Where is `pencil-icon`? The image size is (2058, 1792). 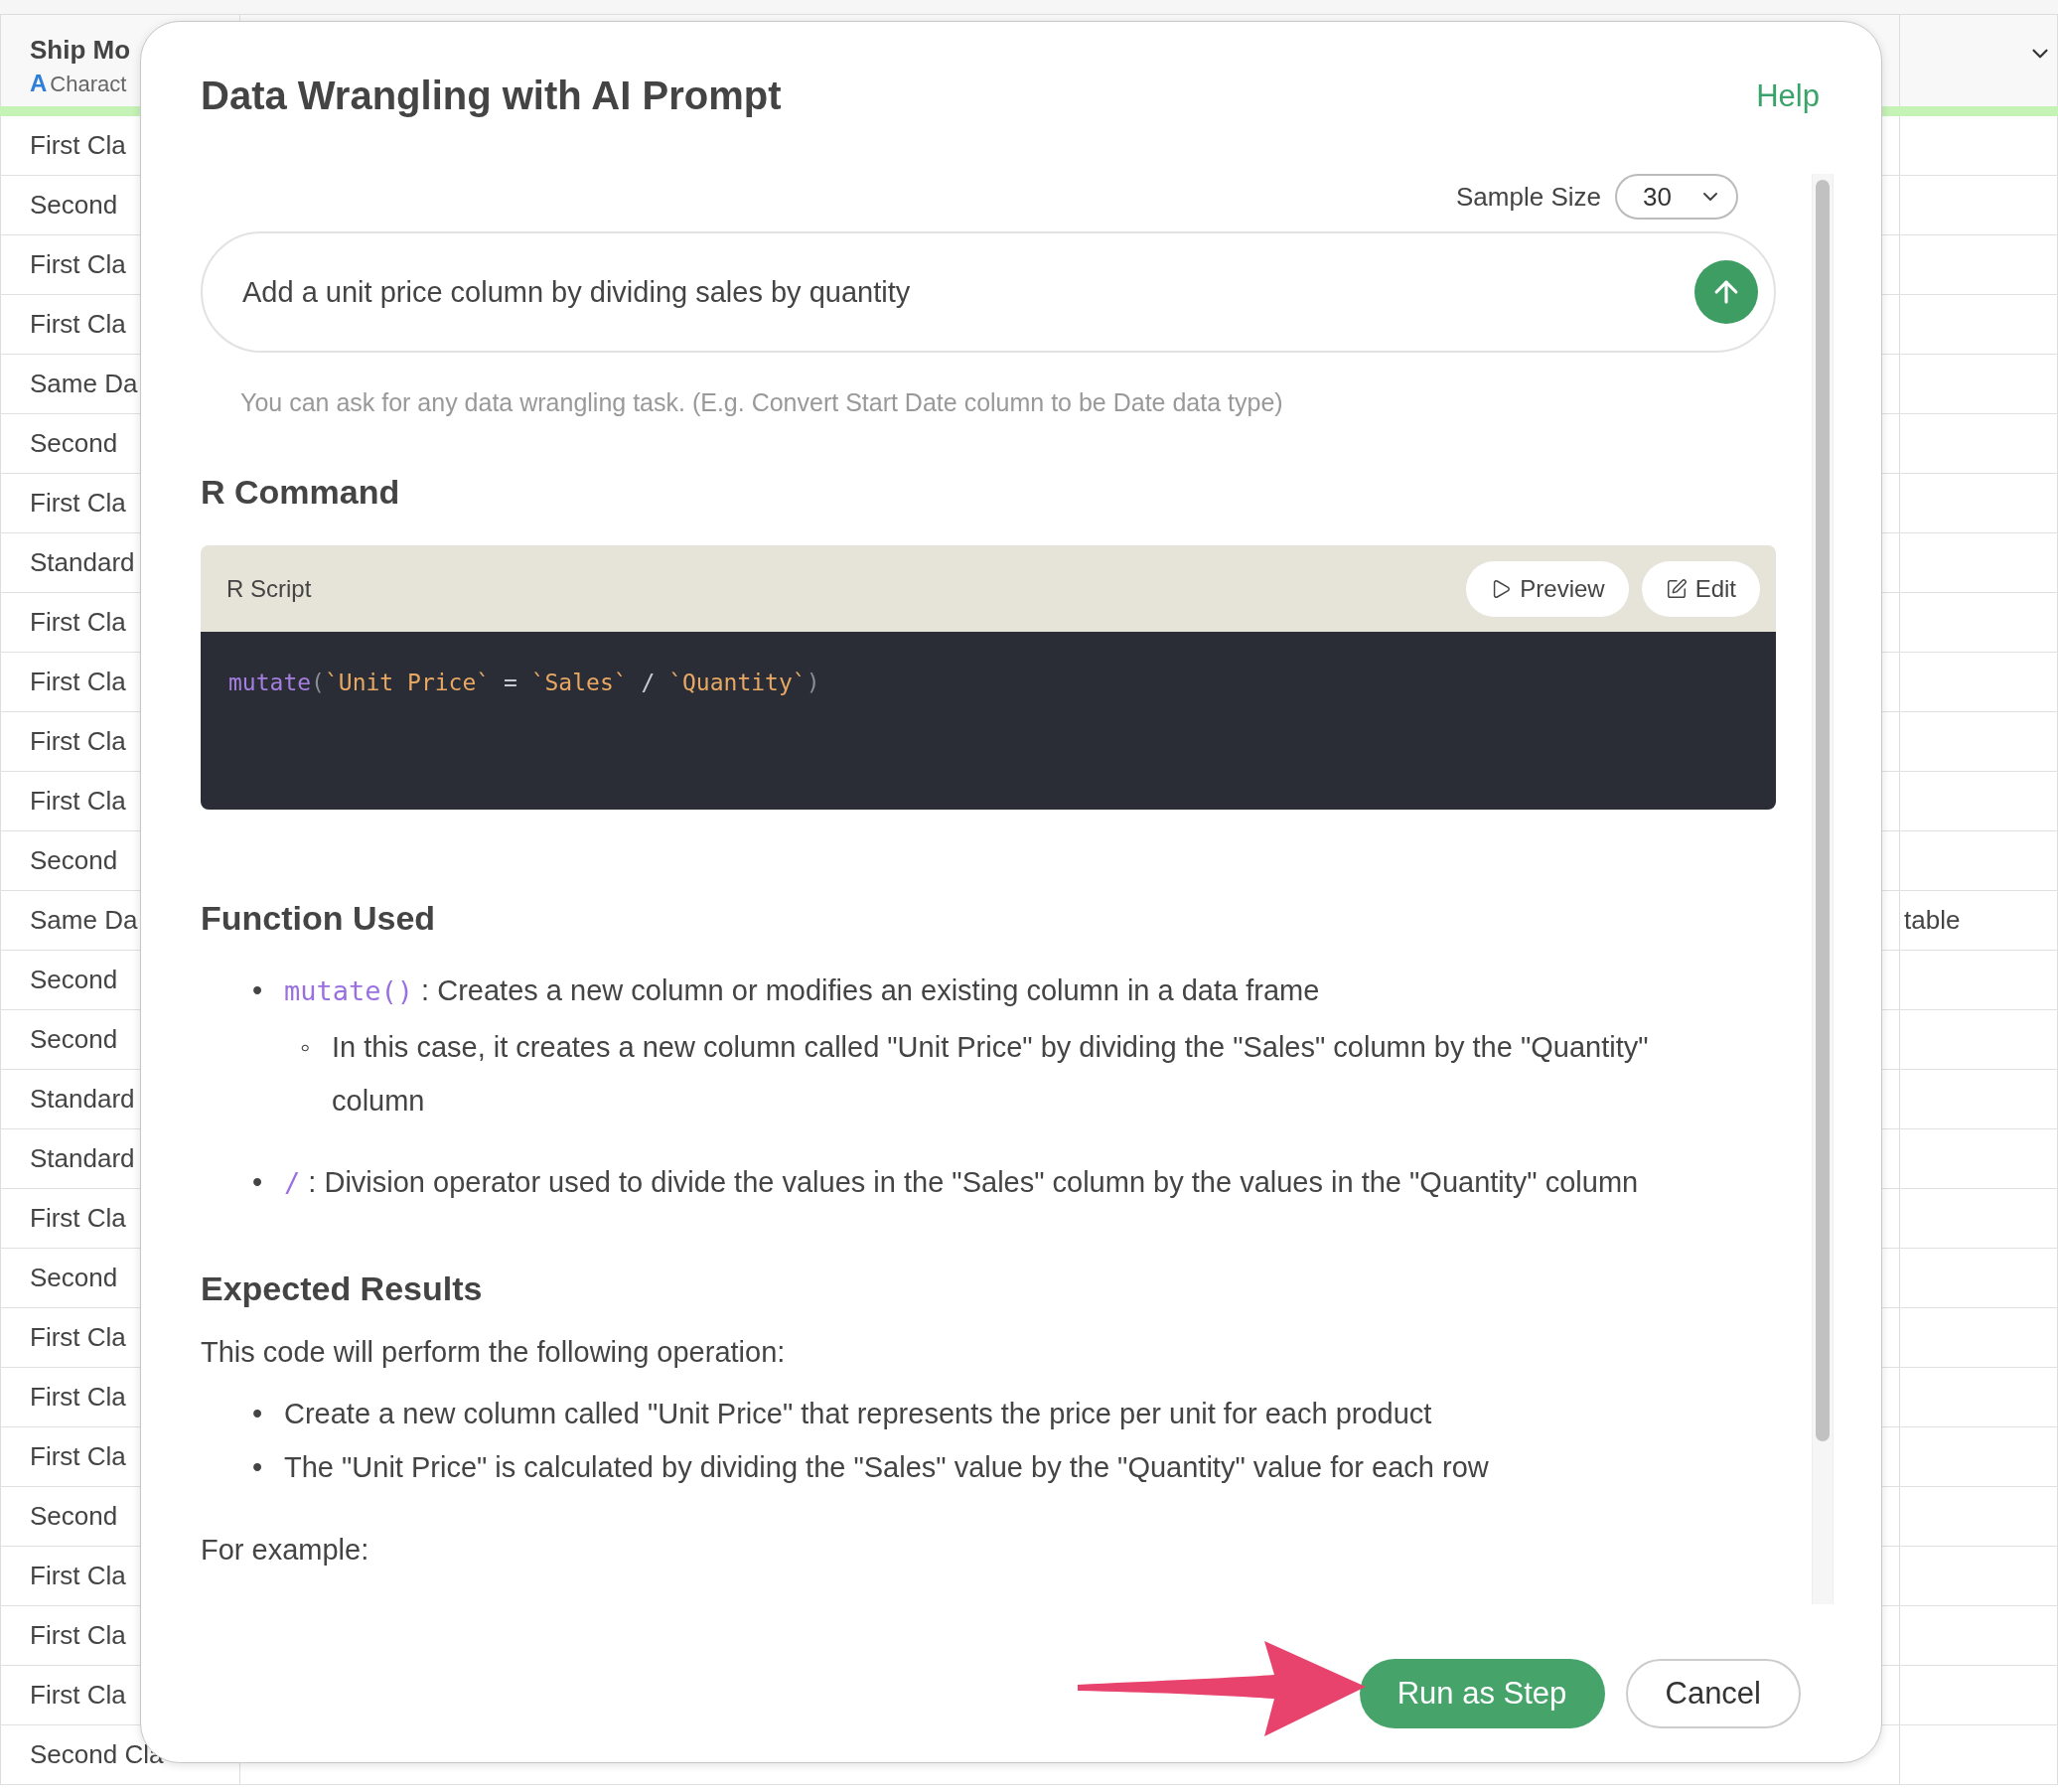
pencil-icon is located at coordinates (1676, 589).